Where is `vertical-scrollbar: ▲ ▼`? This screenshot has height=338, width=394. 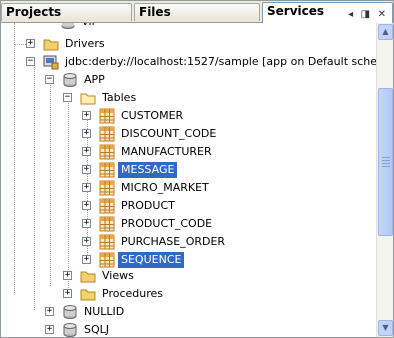
vertical-scrollbar: ▲ ▼ is located at coordinates (385, 180).